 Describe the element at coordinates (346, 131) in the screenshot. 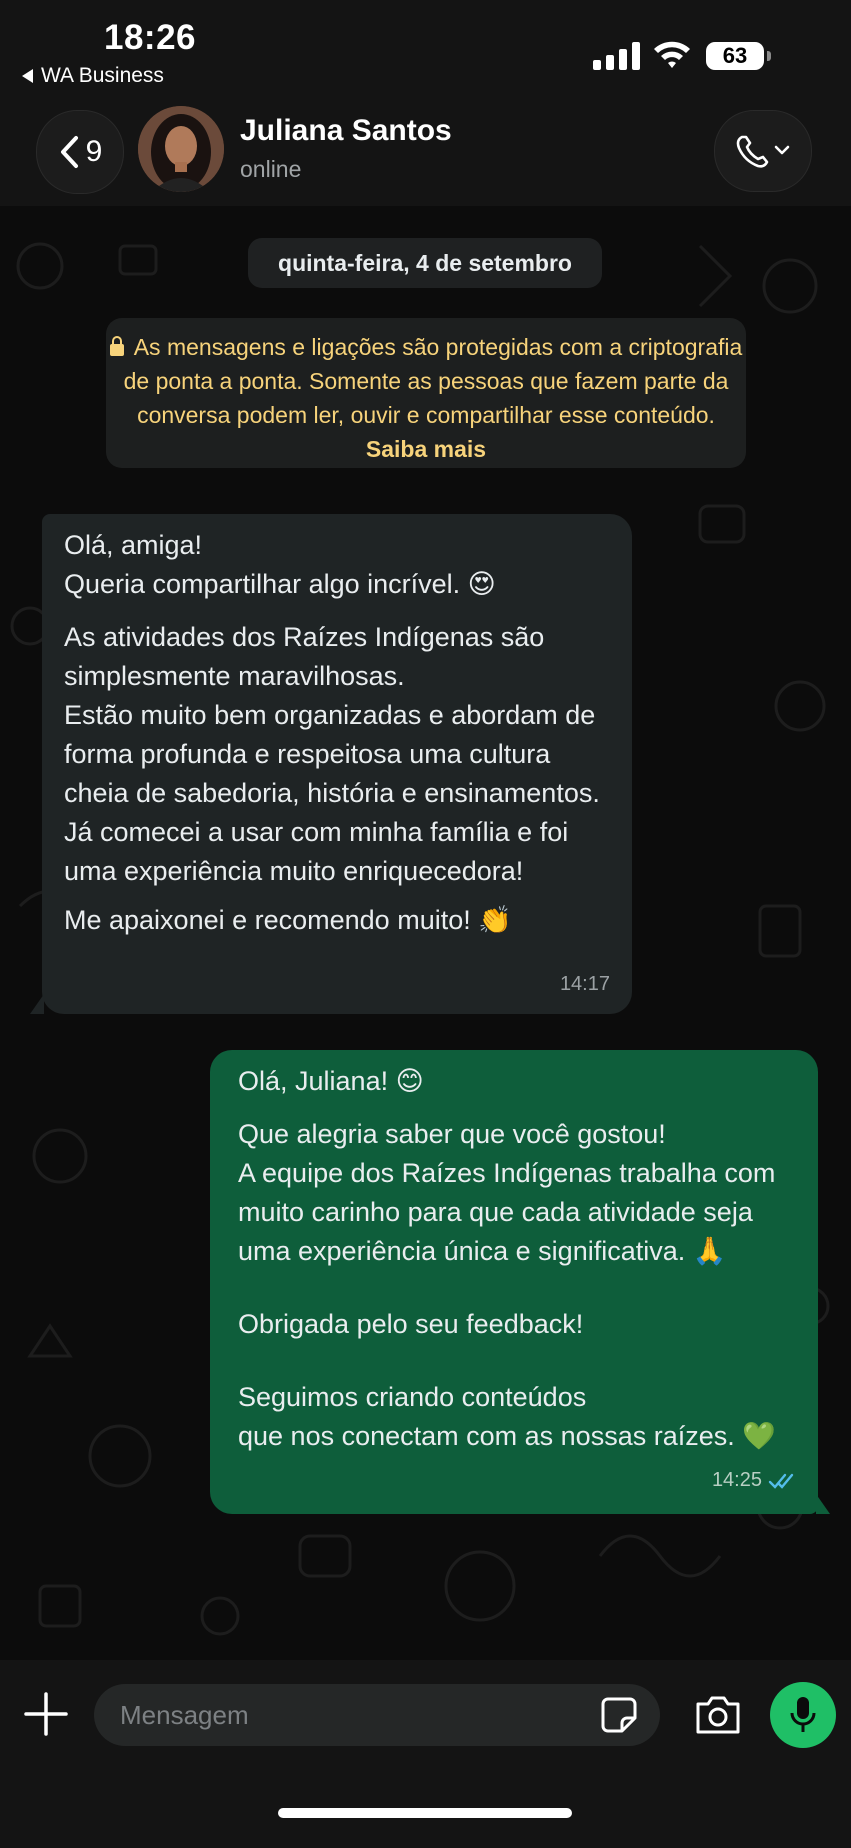

I see `contact-name: Juliana Santos` at that location.